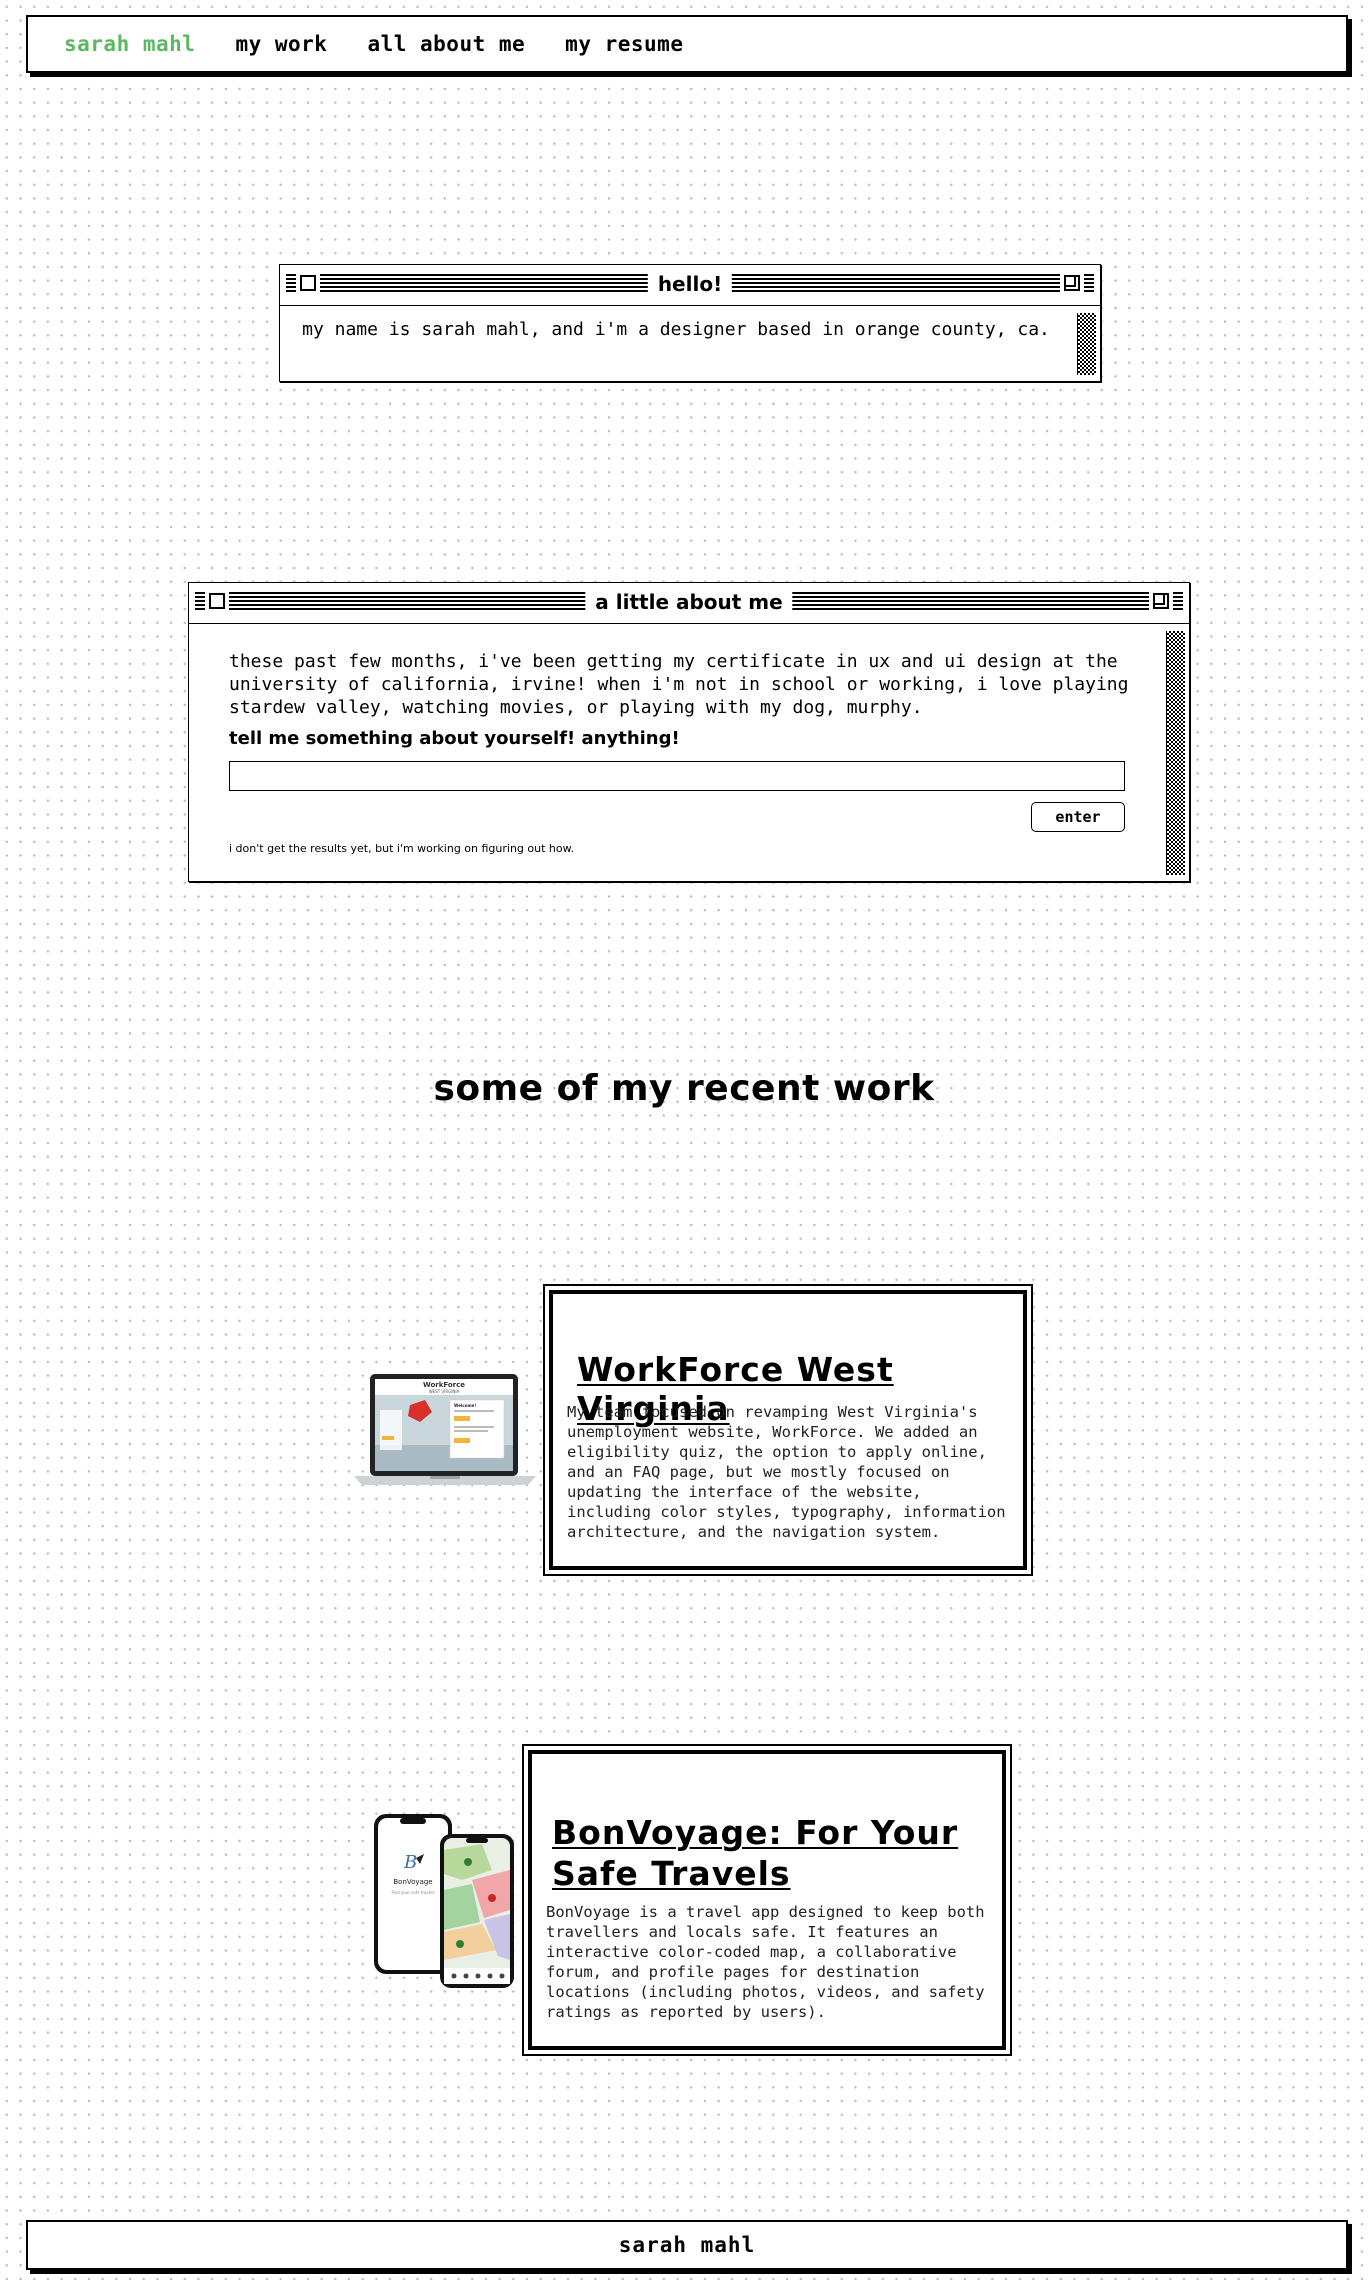  I want to click on footer: sarah mahl, so click(687, 2245).